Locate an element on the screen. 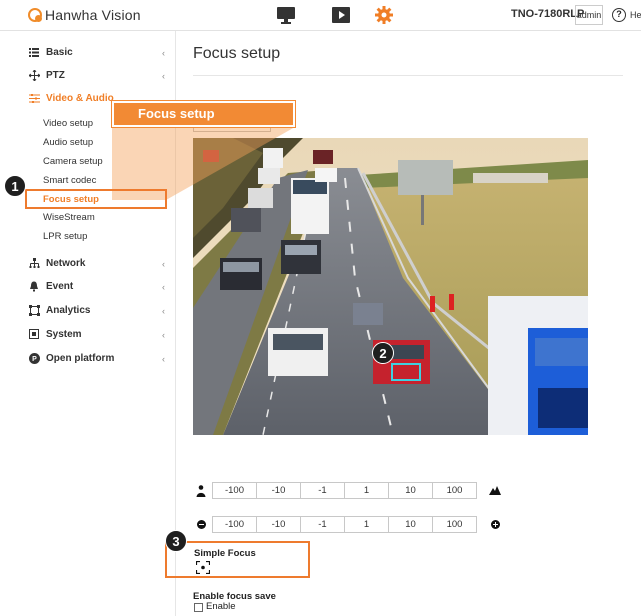  highlight-simple-focus is located at coordinates (237, 559).